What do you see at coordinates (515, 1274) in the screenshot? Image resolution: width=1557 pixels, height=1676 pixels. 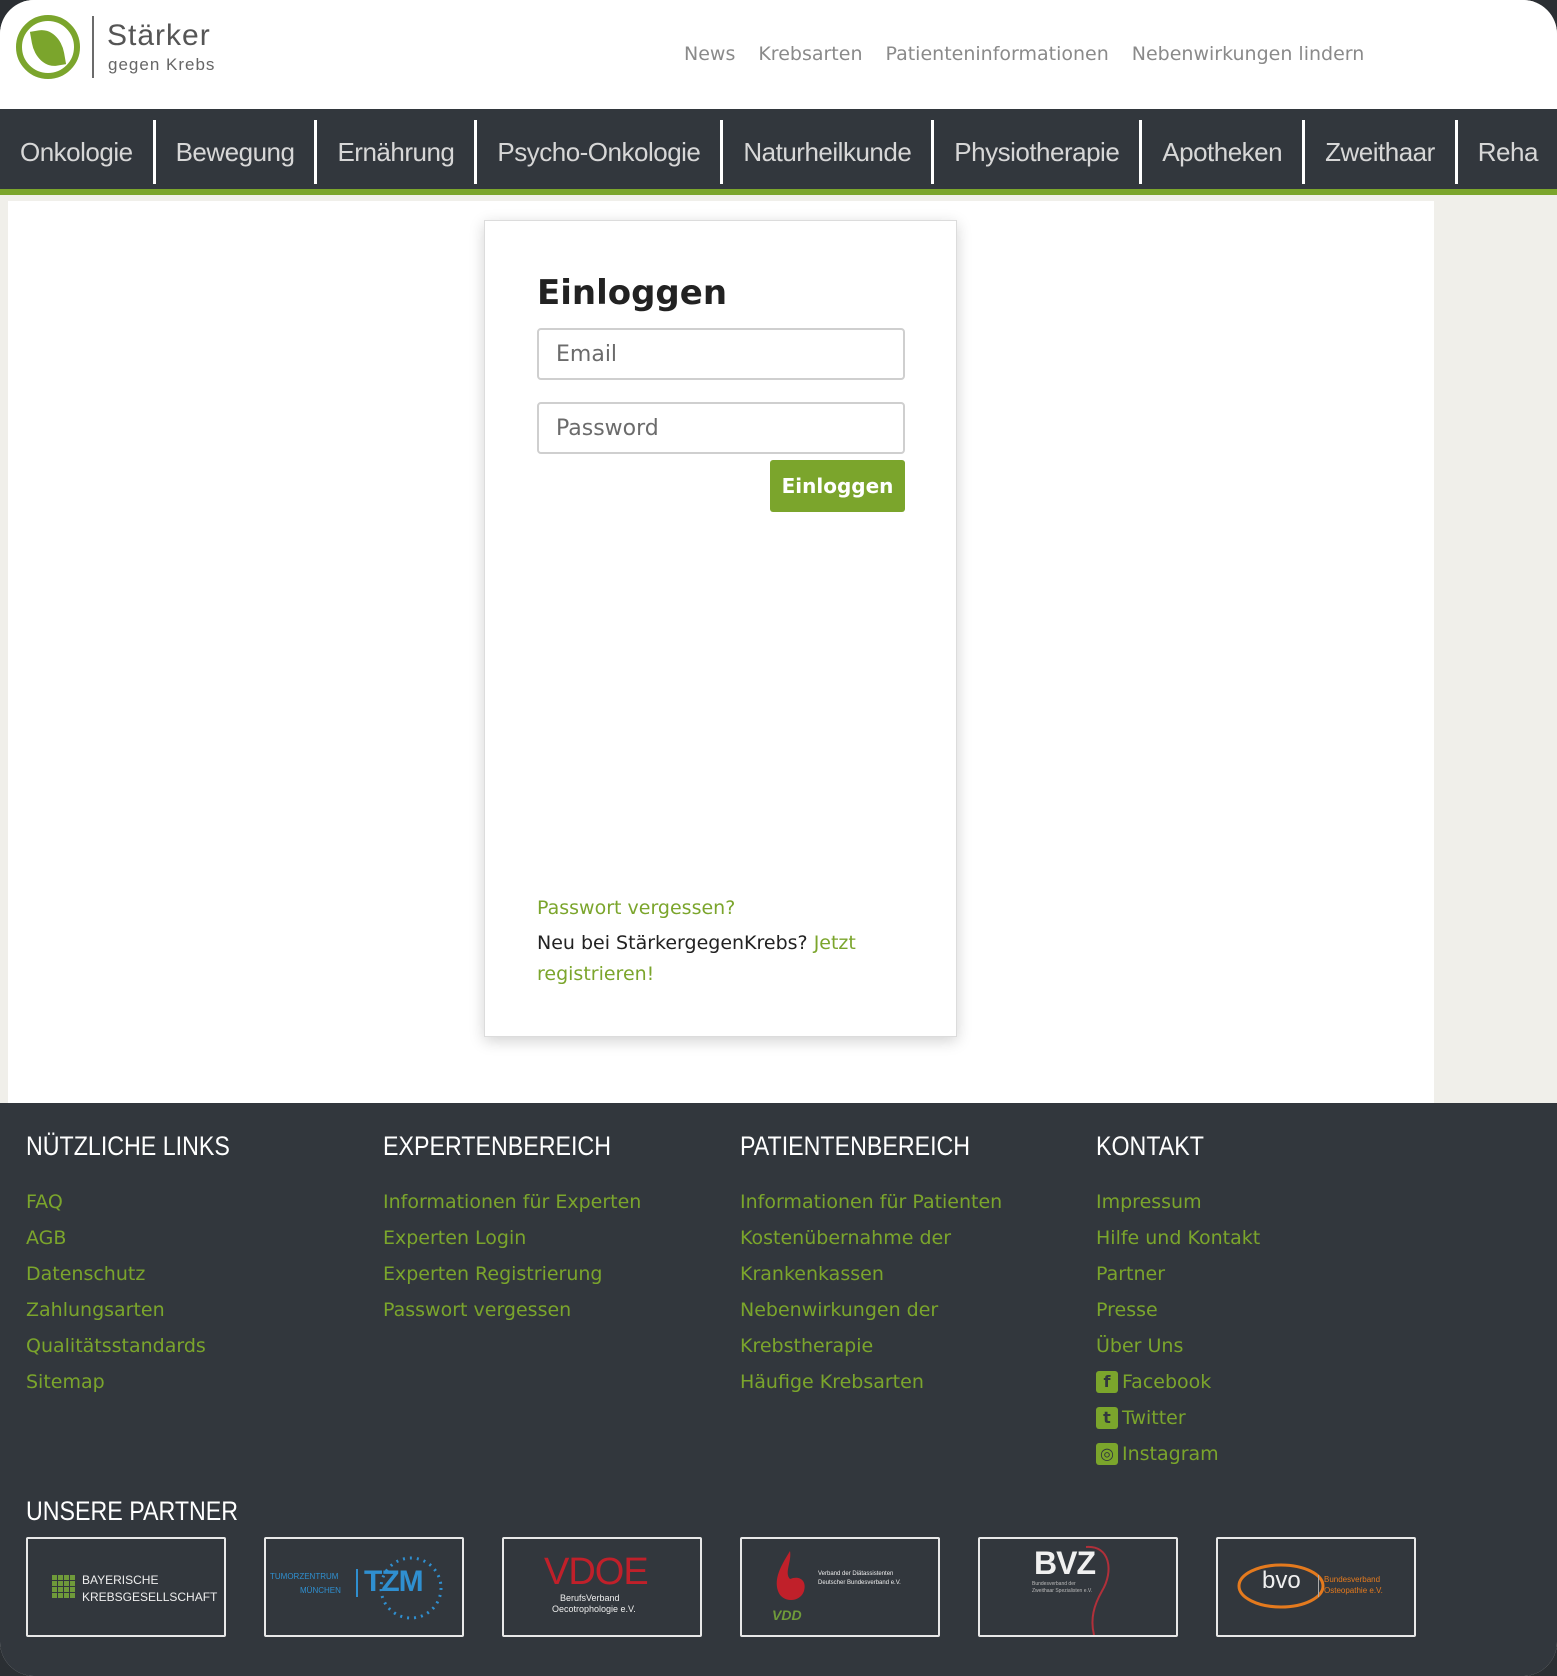 I see `footer-link-experten-registrierung: Experten Registrierung` at bounding box center [515, 1274].